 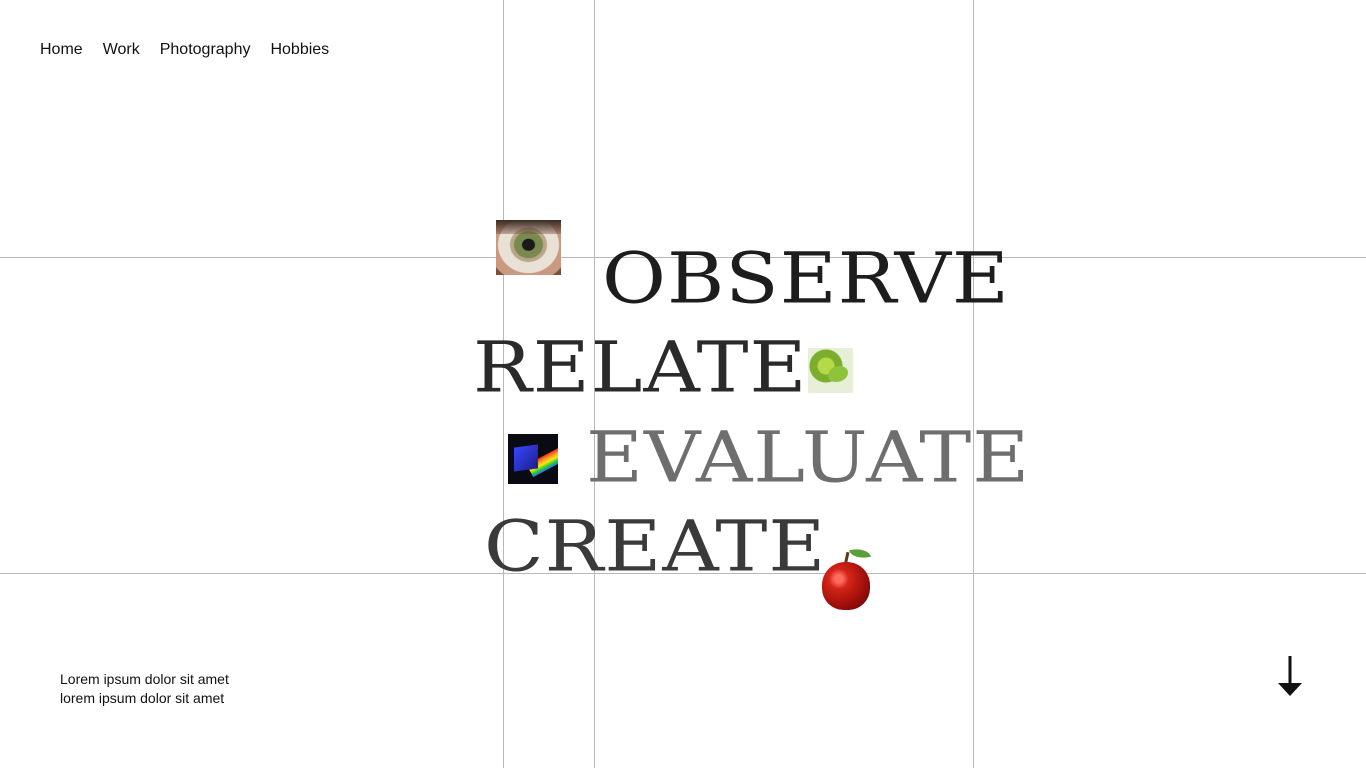 What do you see at coordinates (528, 247) in the screenshot?
I see `eye-image` at bounding box center [528, 247].